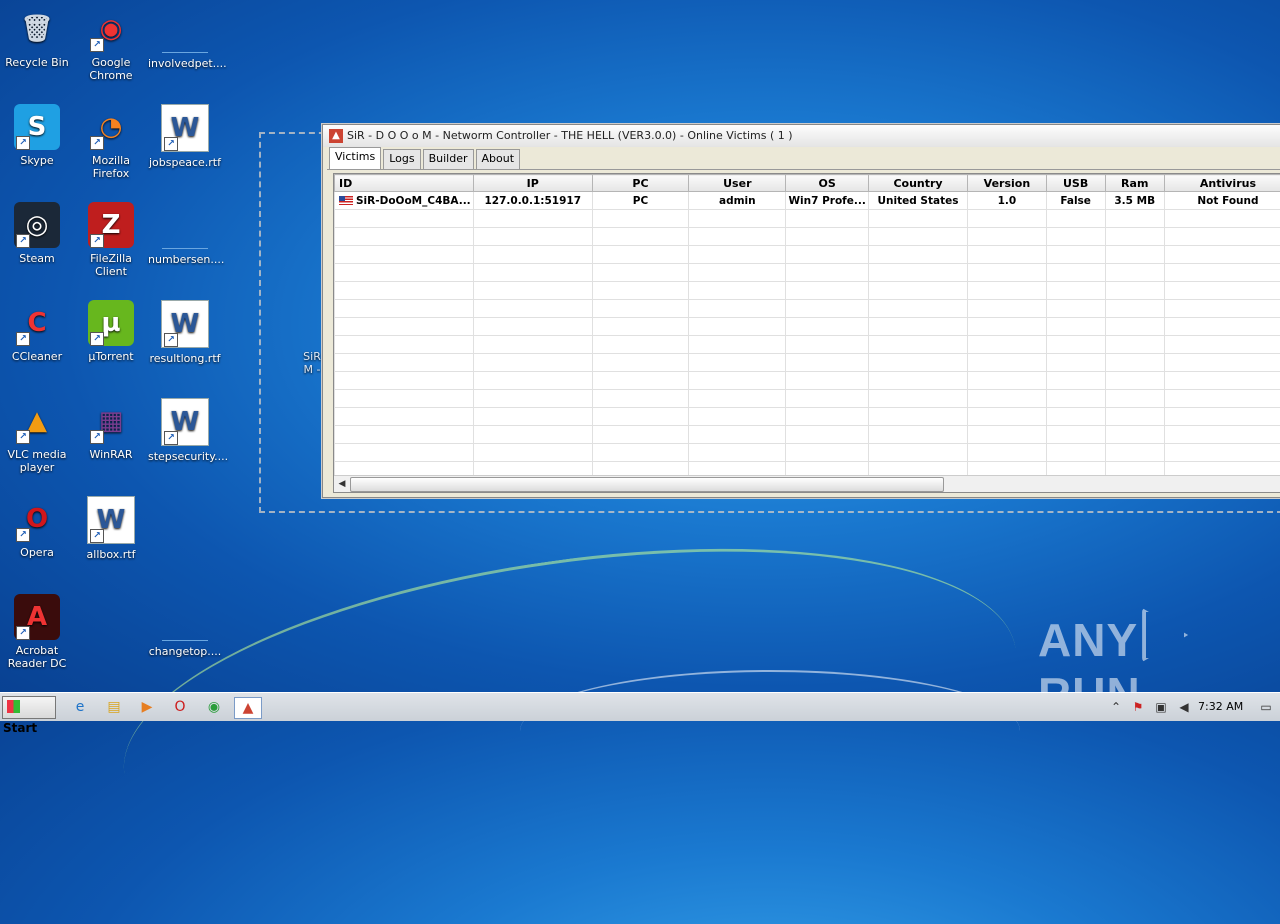 Image resolution: width=1280 pixels, height=924 pixels. Describe the element at coordinates (248, 708) in the screenshot. I see `sir-doom-app-icon: ▲` at that location.